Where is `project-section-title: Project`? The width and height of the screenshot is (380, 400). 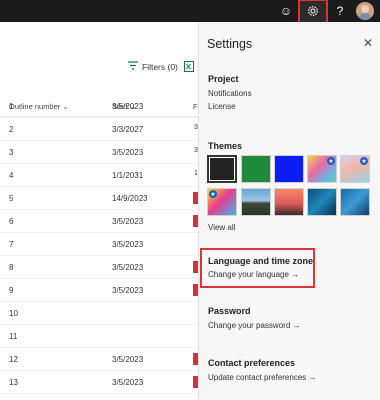
project-section-title: Project is located at coordinates (223, 79).